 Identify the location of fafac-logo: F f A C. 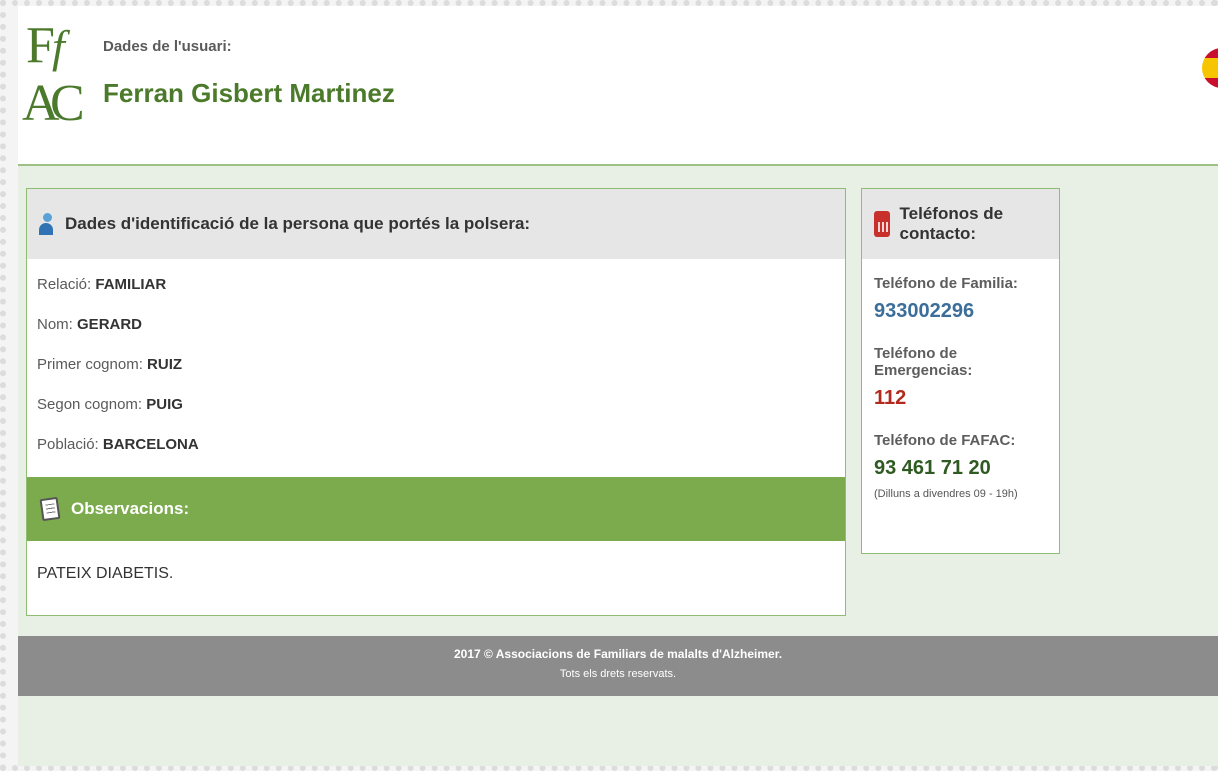
(62, 83).